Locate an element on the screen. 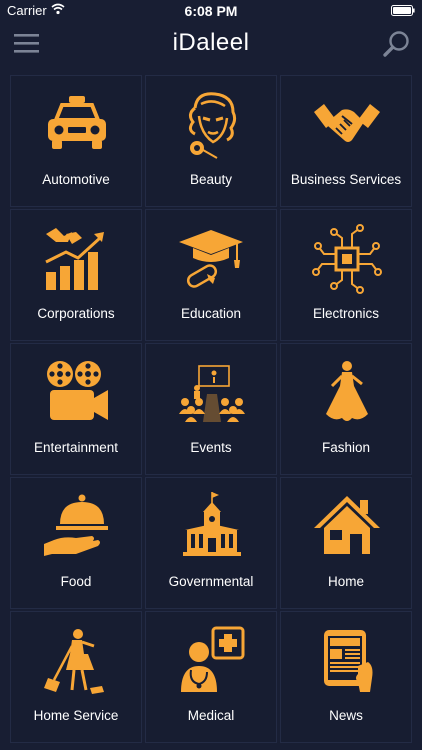  category-label: Food is located at coordinates (76, 581).